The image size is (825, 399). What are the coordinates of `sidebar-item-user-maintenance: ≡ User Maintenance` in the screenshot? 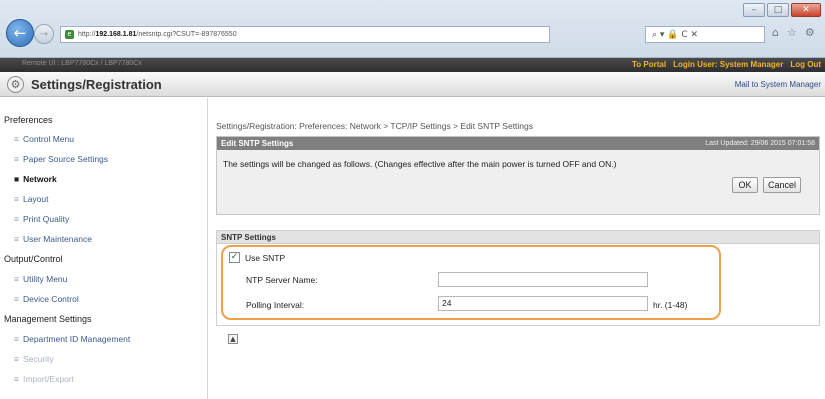 It's located at (53, 239).